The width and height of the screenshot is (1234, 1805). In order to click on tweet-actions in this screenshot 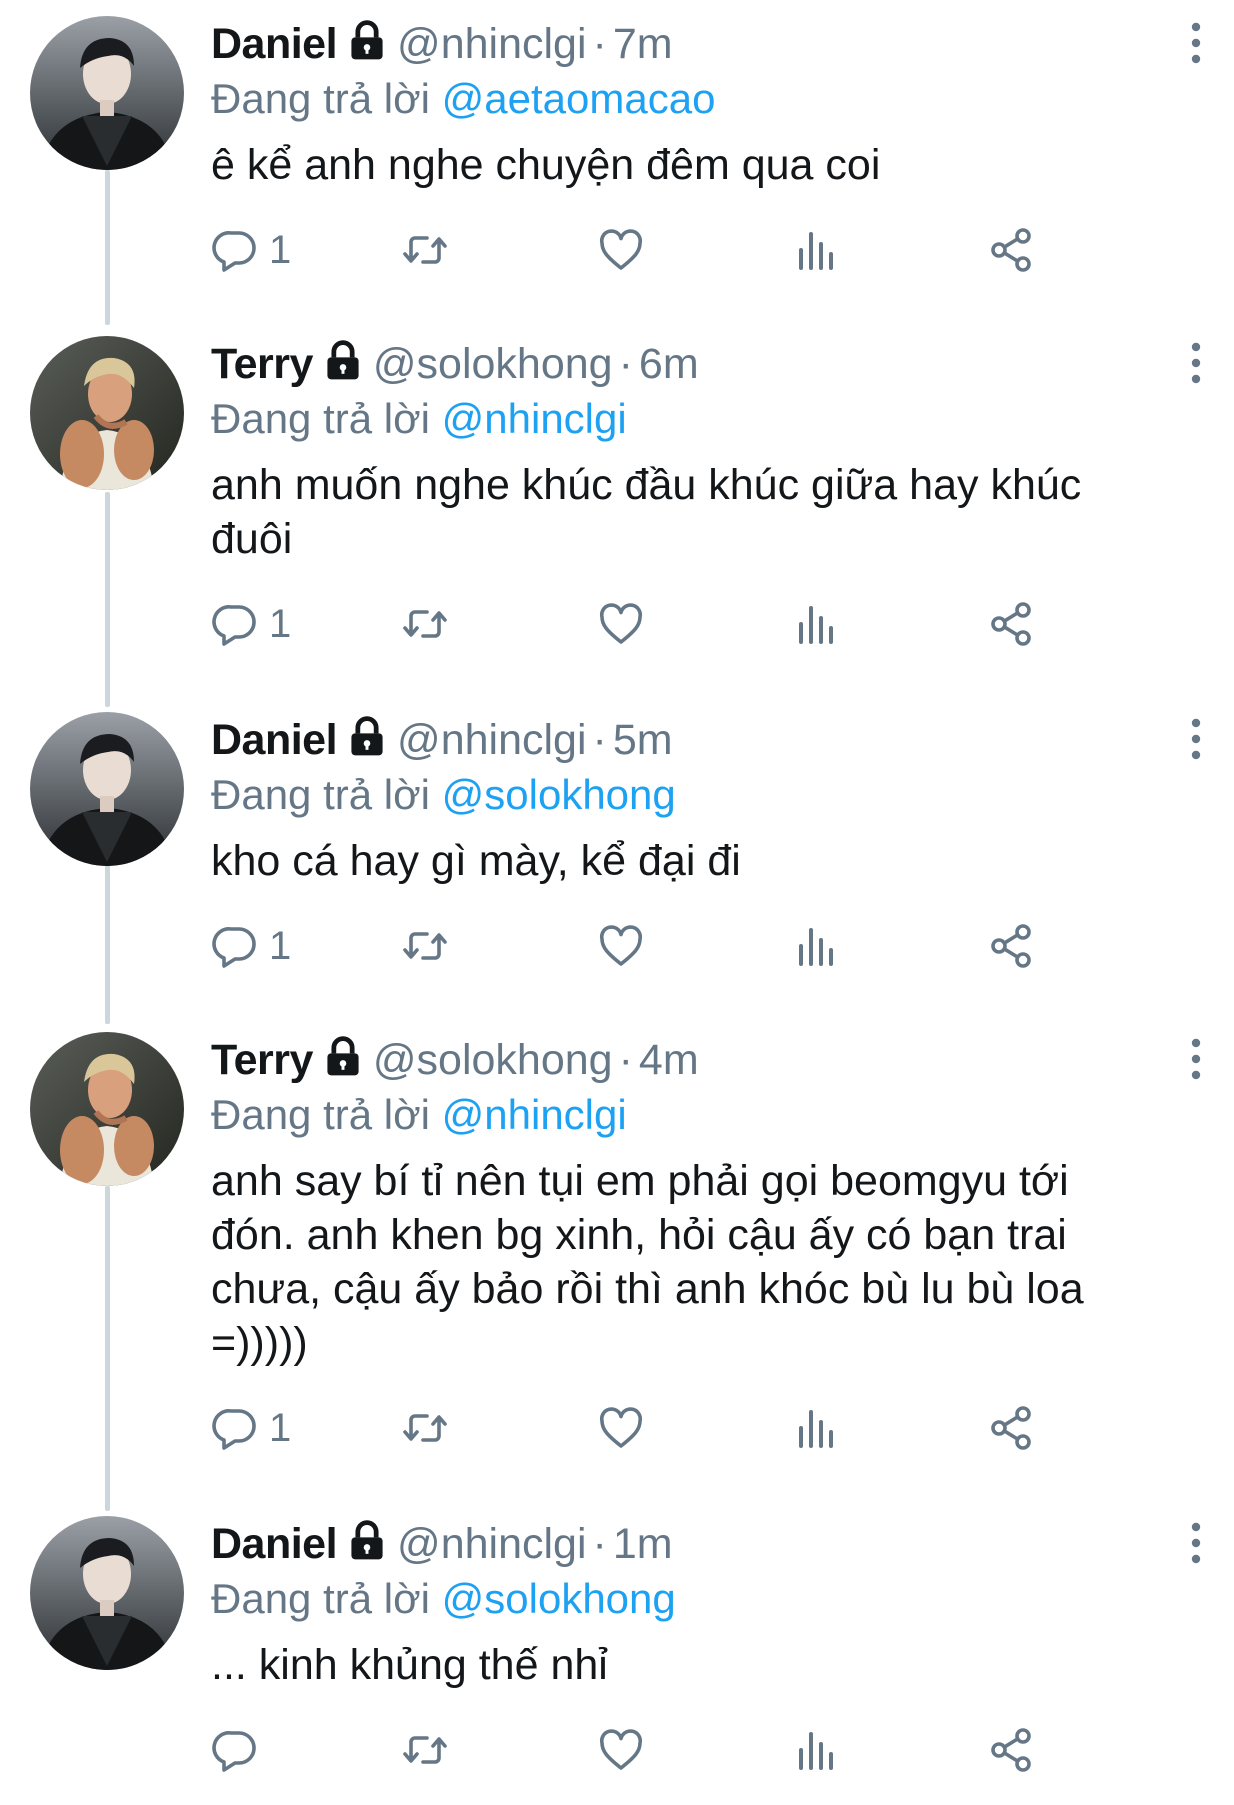, I will do `click(692, 1750)`.